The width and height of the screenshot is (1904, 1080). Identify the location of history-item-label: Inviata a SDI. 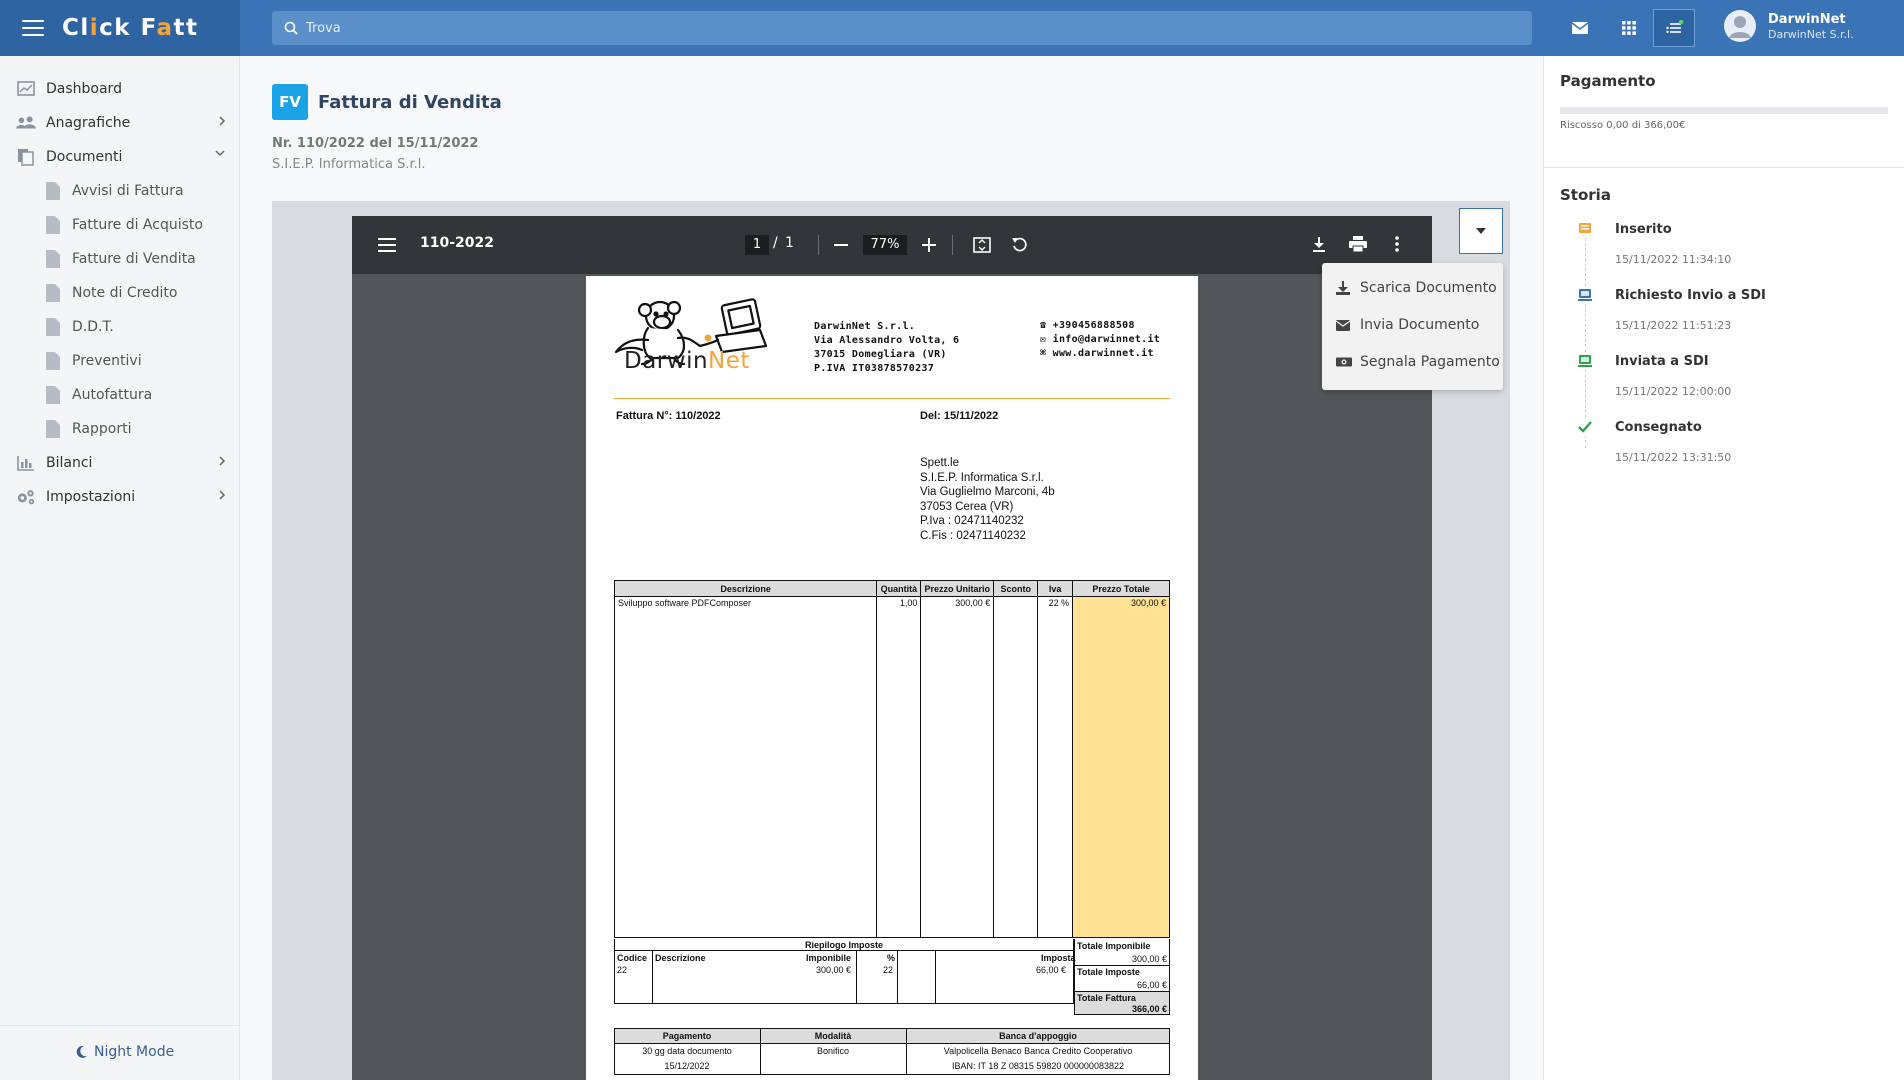
(1662, 361).